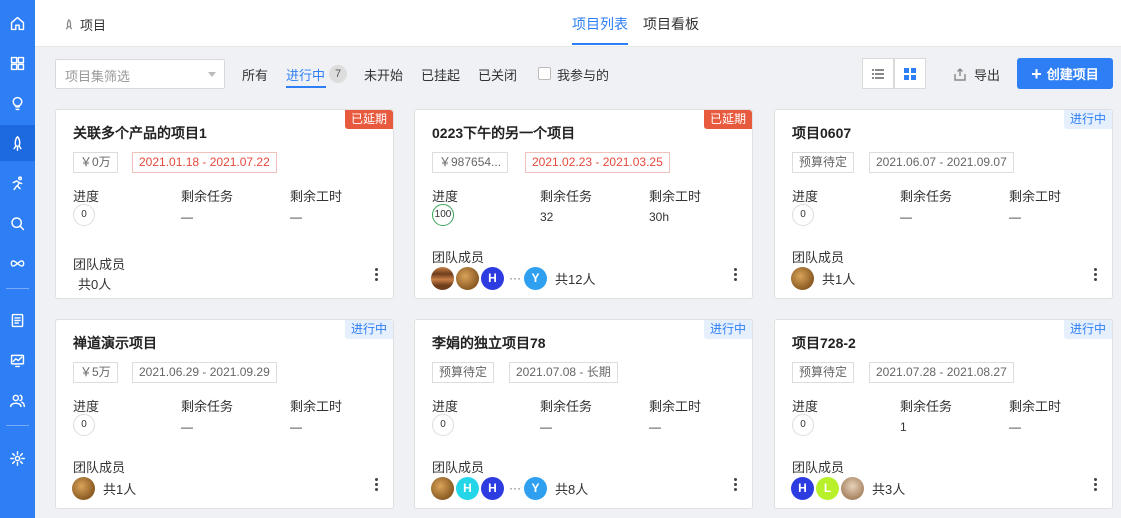 This screenshot has width=1121, height=518. I want to click on infinity-icon, so click(17, 263).